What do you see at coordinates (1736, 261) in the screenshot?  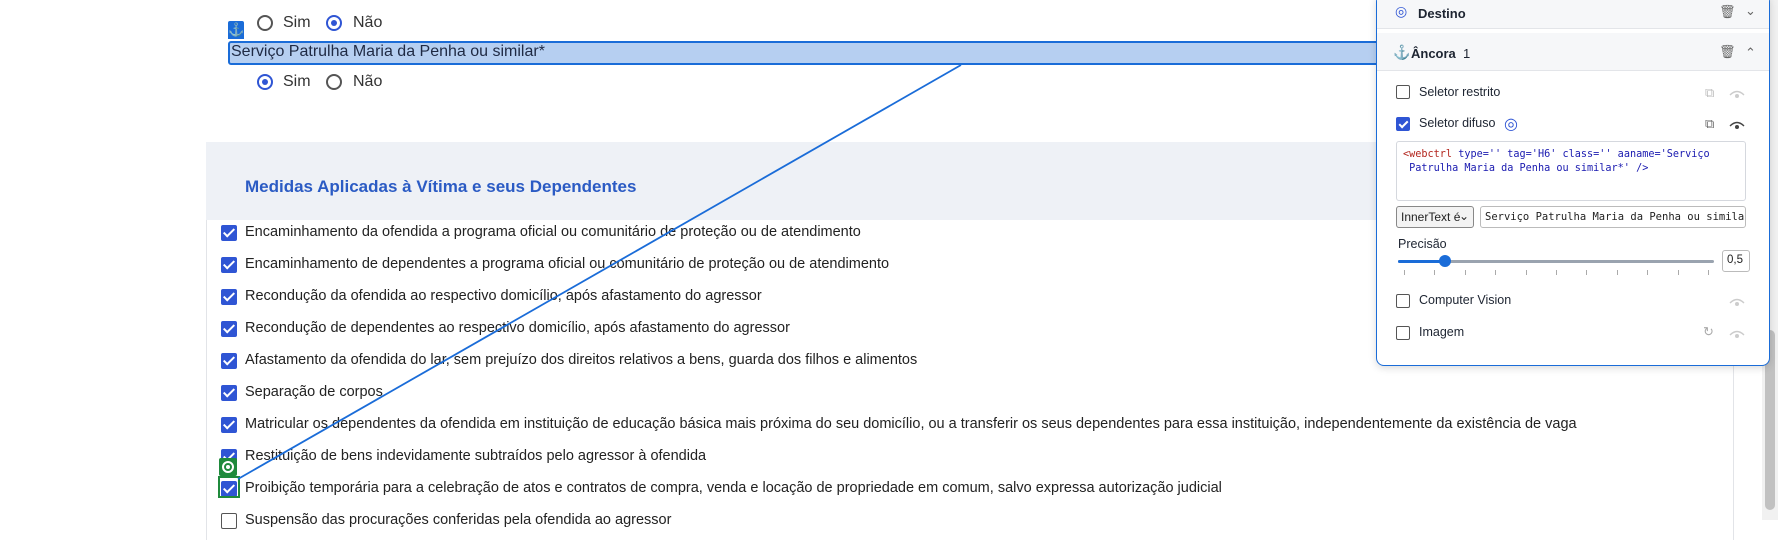 I see `precision-value-input: 0,5` at bounding box center [1736, 261].